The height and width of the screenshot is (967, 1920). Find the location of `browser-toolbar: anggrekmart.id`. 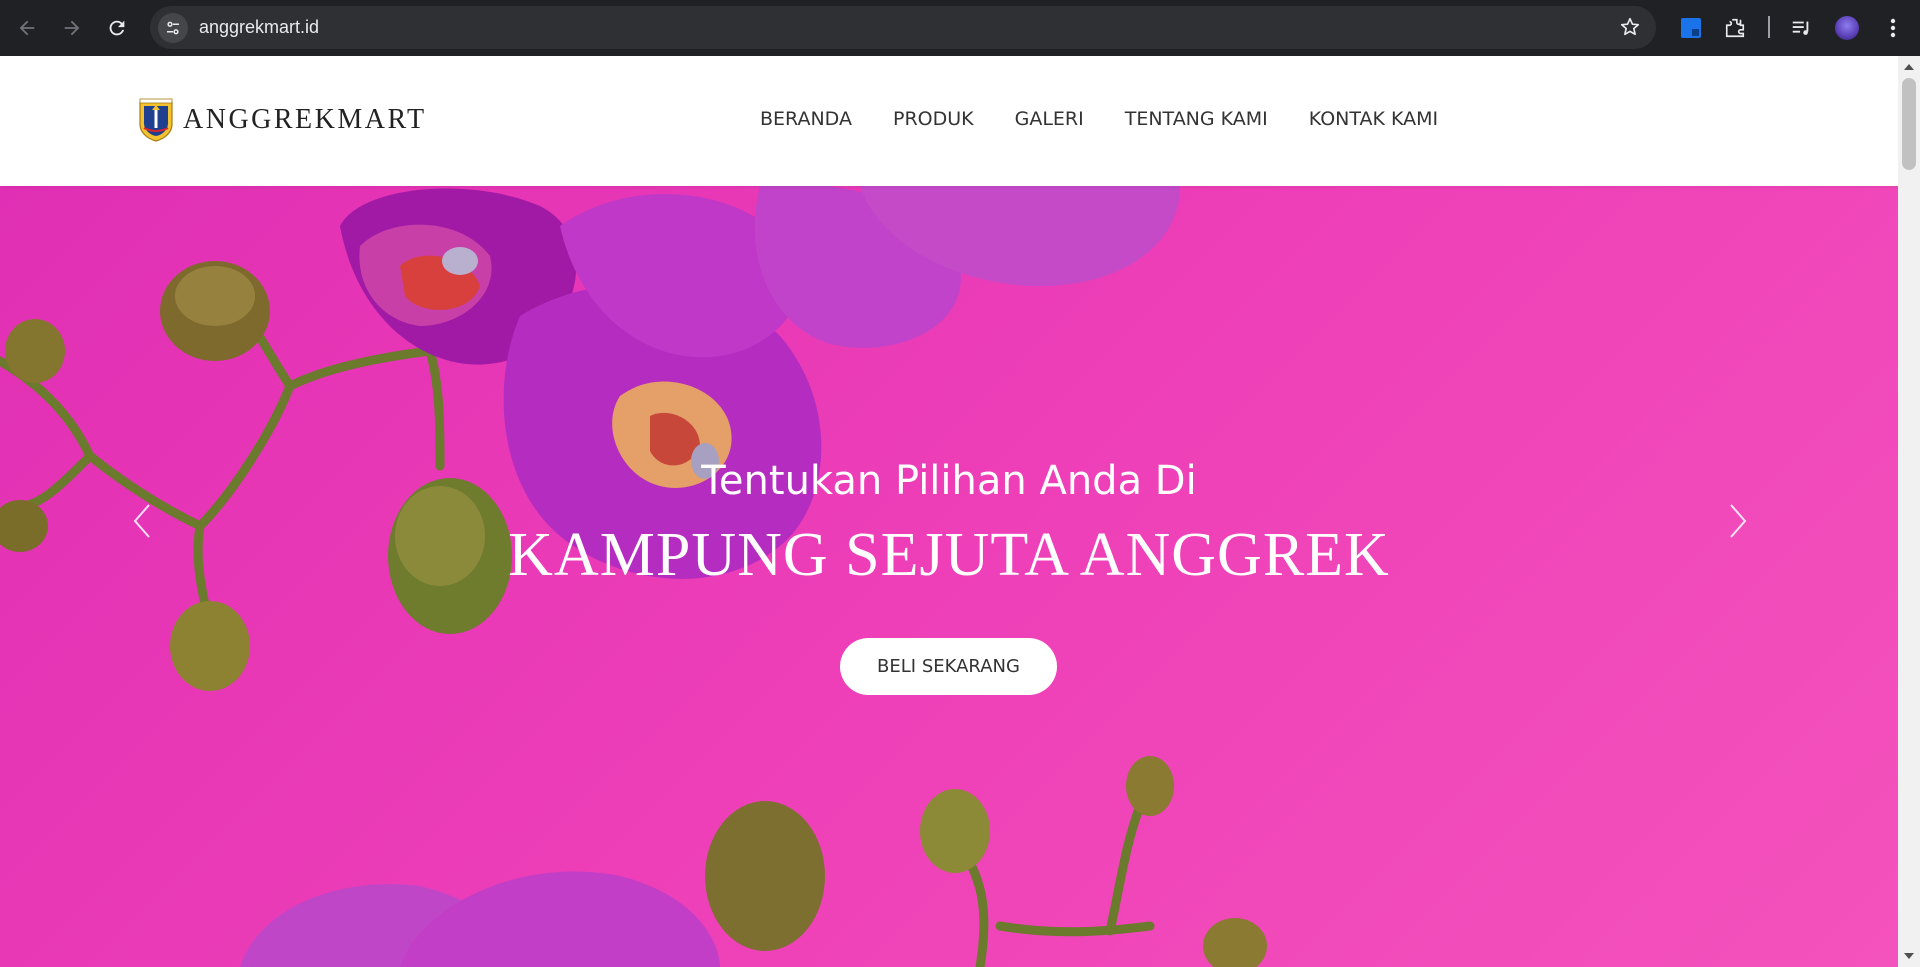

browser-toolbar: anggrekmart.id is located at coordinates (960, 28).